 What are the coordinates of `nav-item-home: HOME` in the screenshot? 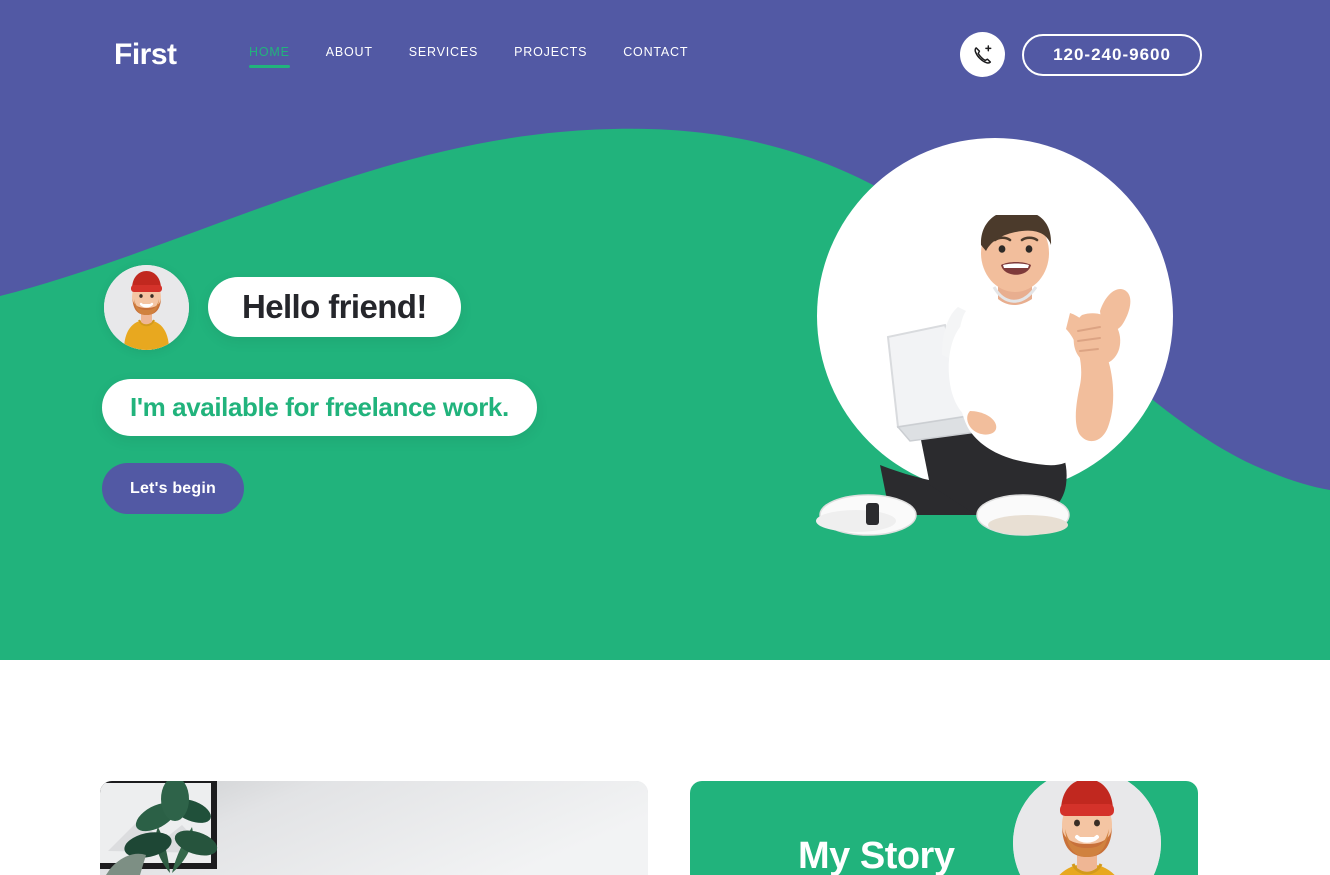 It's located at (269, 56).